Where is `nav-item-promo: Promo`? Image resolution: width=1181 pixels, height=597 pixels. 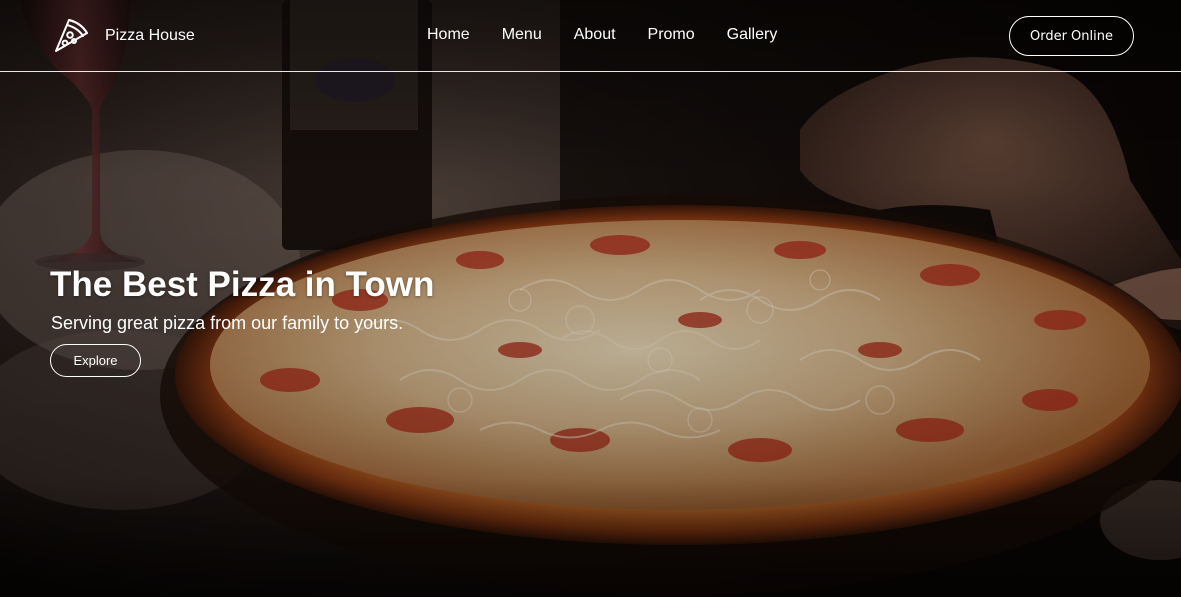
nav-item-promo: Promo is located at coordinates (671, 35).